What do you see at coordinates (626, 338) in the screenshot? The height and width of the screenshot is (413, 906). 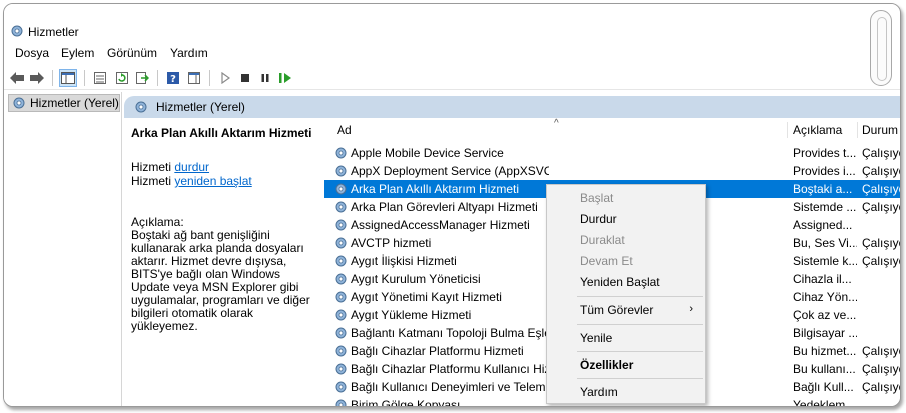 I see `ctx-refresh: Yenile` at bounding box center [626, 338].